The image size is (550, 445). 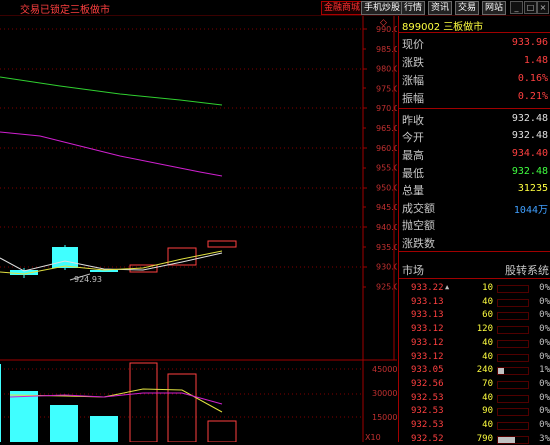 What do you see at coordinates (467, 8) in the screenshot?
I see `trade-button: 交易` at bounding box center [467, 8].